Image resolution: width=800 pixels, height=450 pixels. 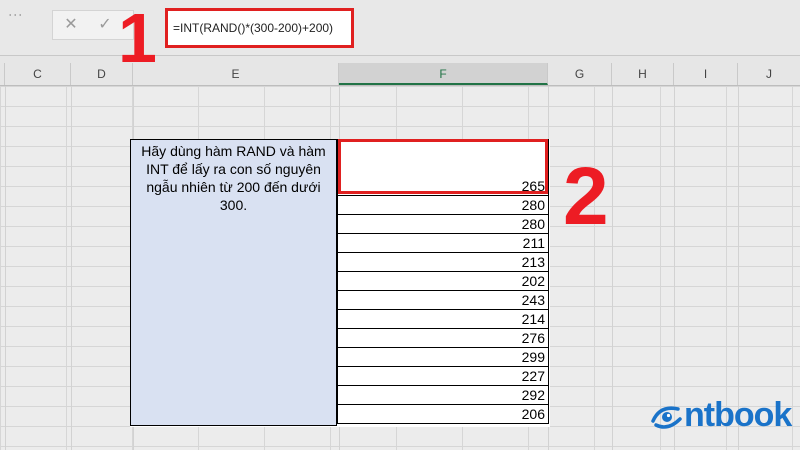 I want to click on column-header-i: I, so click(x=706, y=74).